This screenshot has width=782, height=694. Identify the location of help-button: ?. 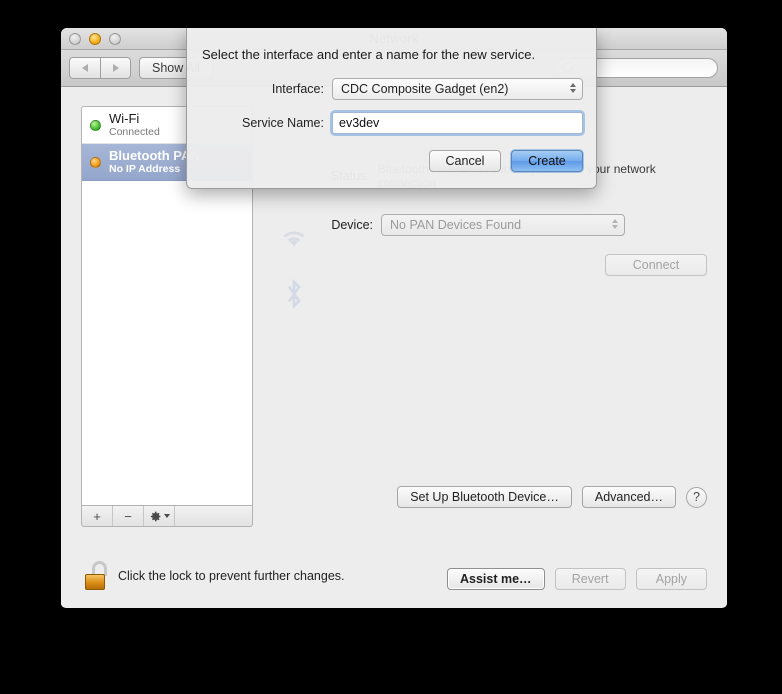
(696, 497).